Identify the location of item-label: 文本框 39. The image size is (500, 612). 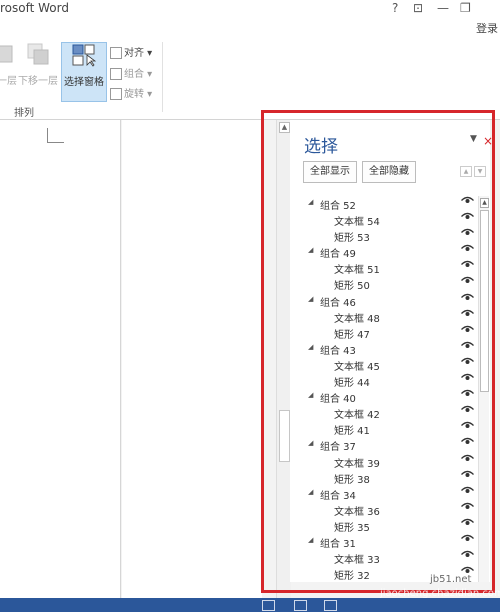
(357, 464).